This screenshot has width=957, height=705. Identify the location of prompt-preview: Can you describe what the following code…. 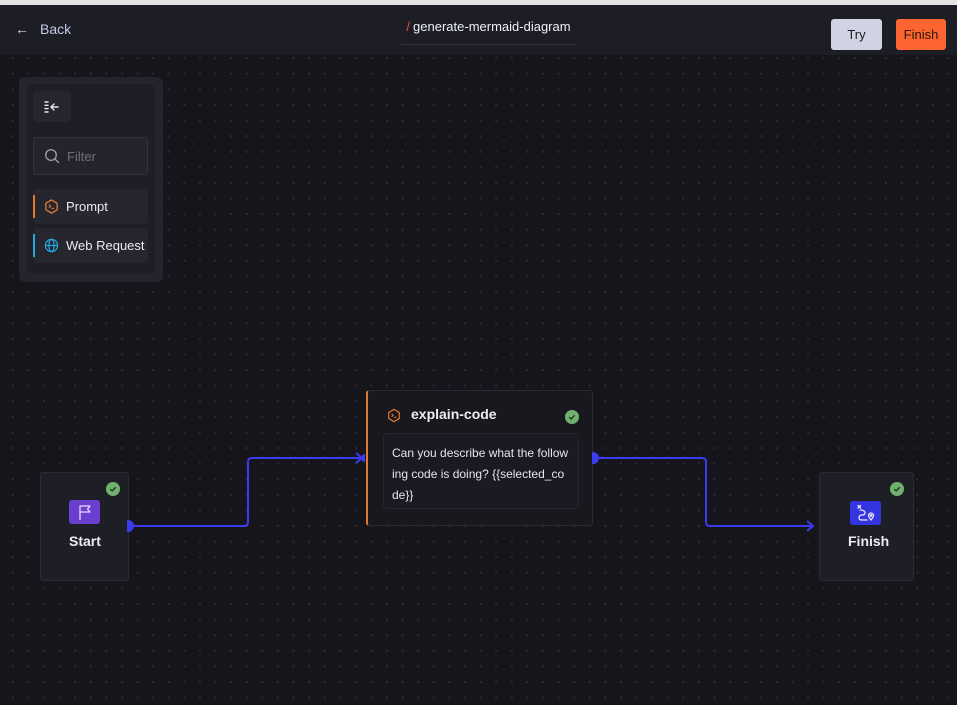
(481, 471).